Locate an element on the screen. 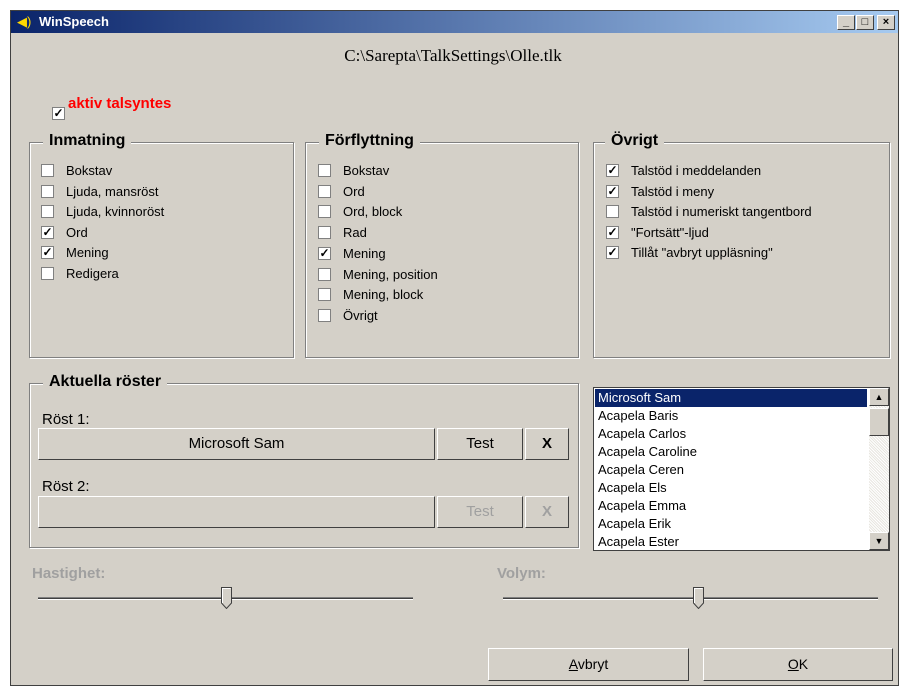 Image resolution: width=906 pixels, height=689 pixels. inmatning-item-label: Bokstav is located at coordinates (89, 170).